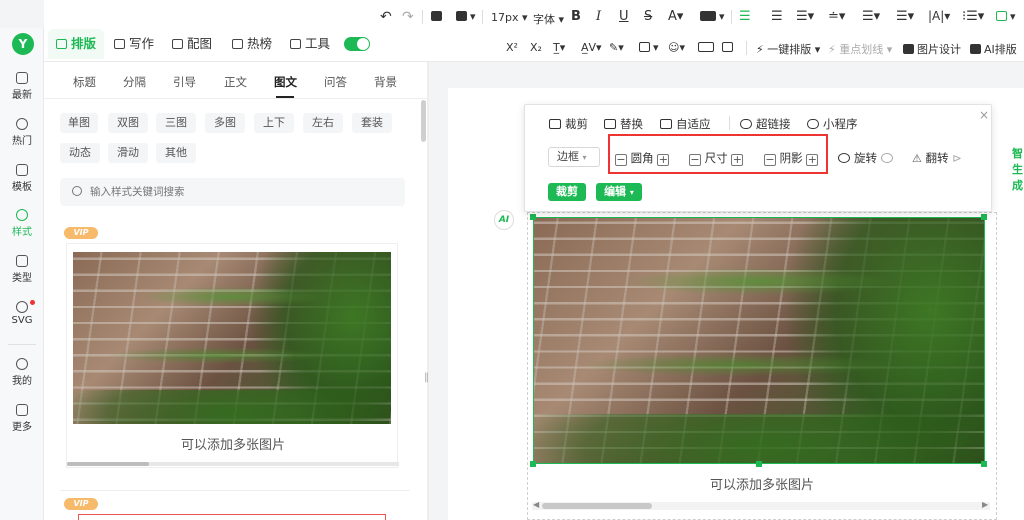 This screenshot has height=520, width=1024. Describe the element at coordinates (274, 123) in the screenshot. I see `chip-top-bottom: 上下` at that location.